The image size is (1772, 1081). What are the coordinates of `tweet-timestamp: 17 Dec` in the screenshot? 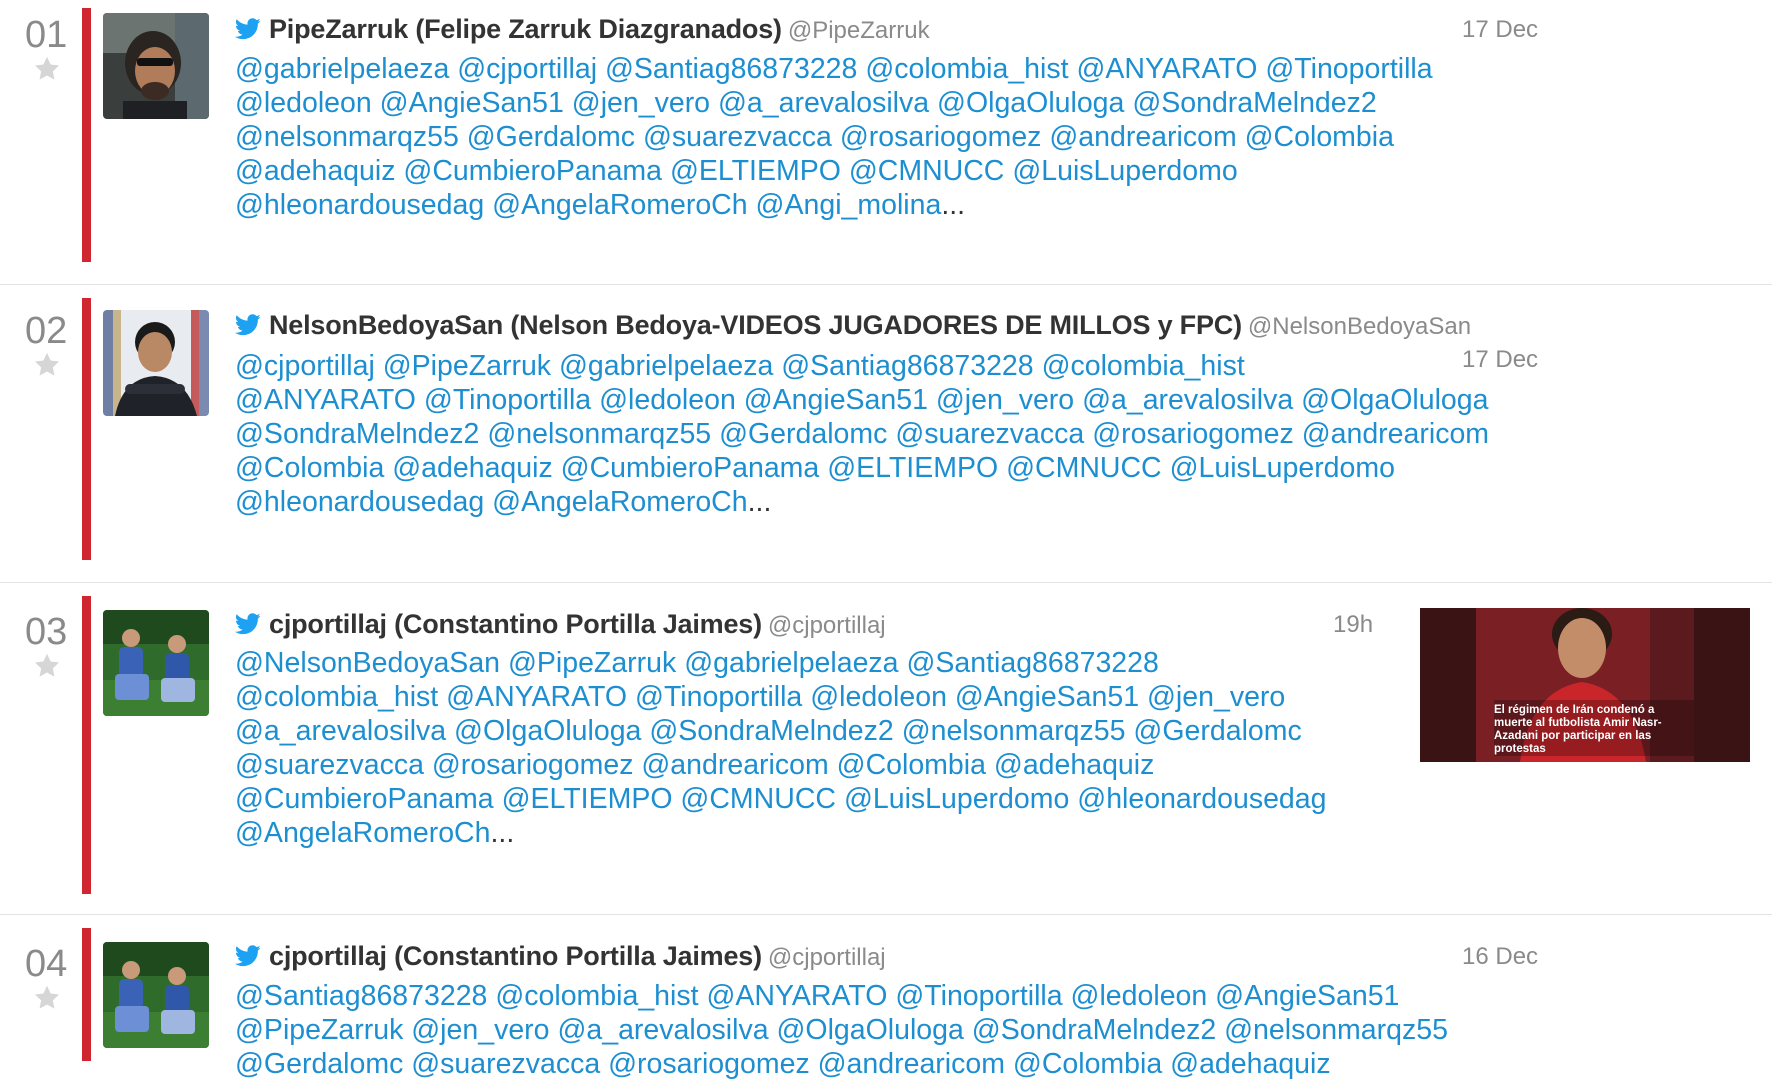 It's located at (1500, 30).